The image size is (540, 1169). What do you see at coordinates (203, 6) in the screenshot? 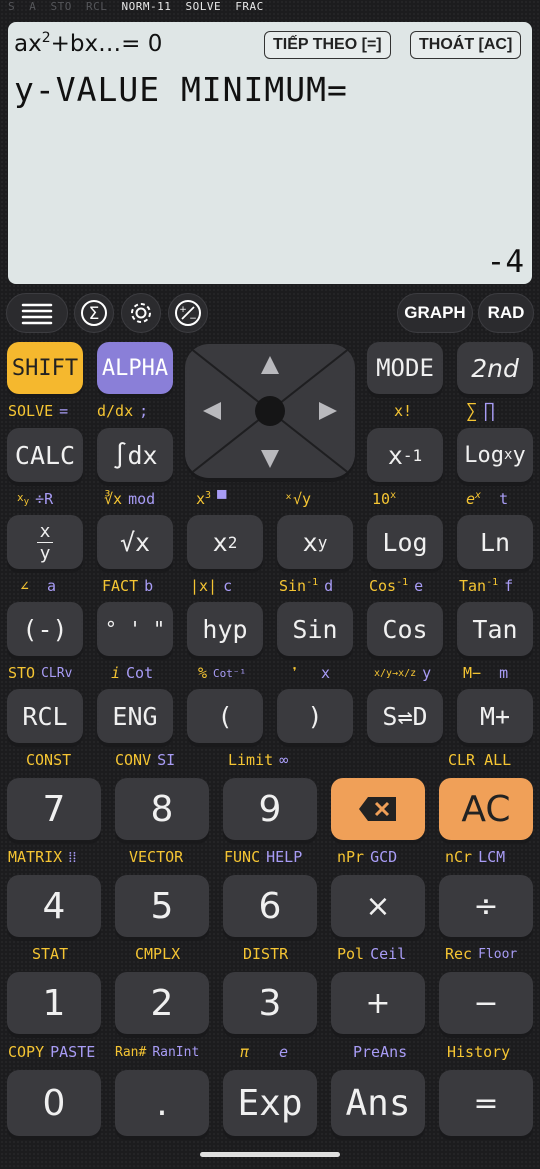
I see `status-solve: SOLVE` at bounding box center [203, 6].